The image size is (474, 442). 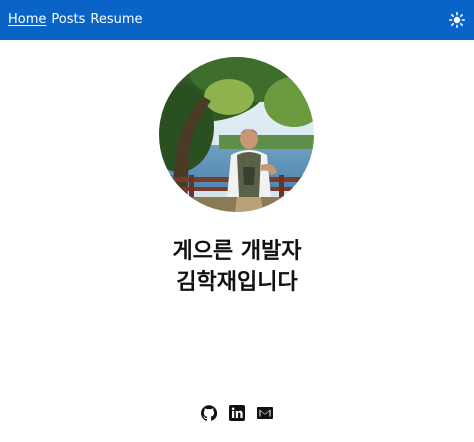 I want to click on github-icon, so click(x=209, y=413).